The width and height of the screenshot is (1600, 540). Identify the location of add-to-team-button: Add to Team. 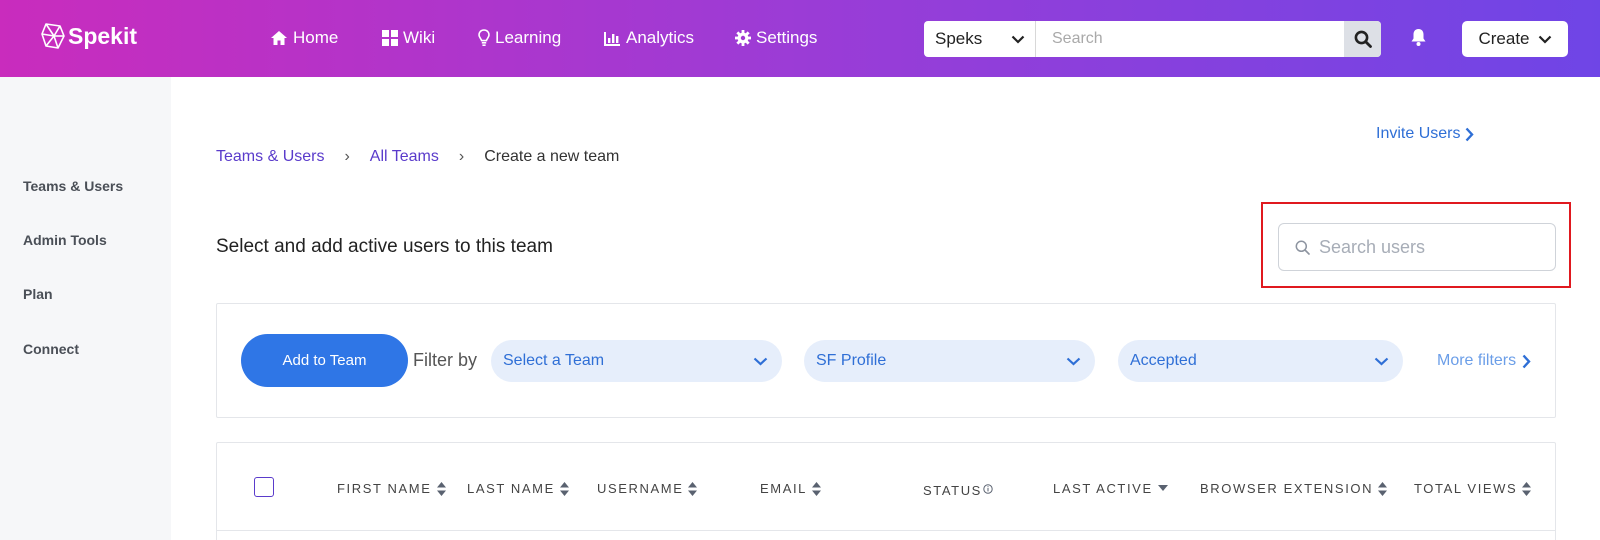
(324, 360).